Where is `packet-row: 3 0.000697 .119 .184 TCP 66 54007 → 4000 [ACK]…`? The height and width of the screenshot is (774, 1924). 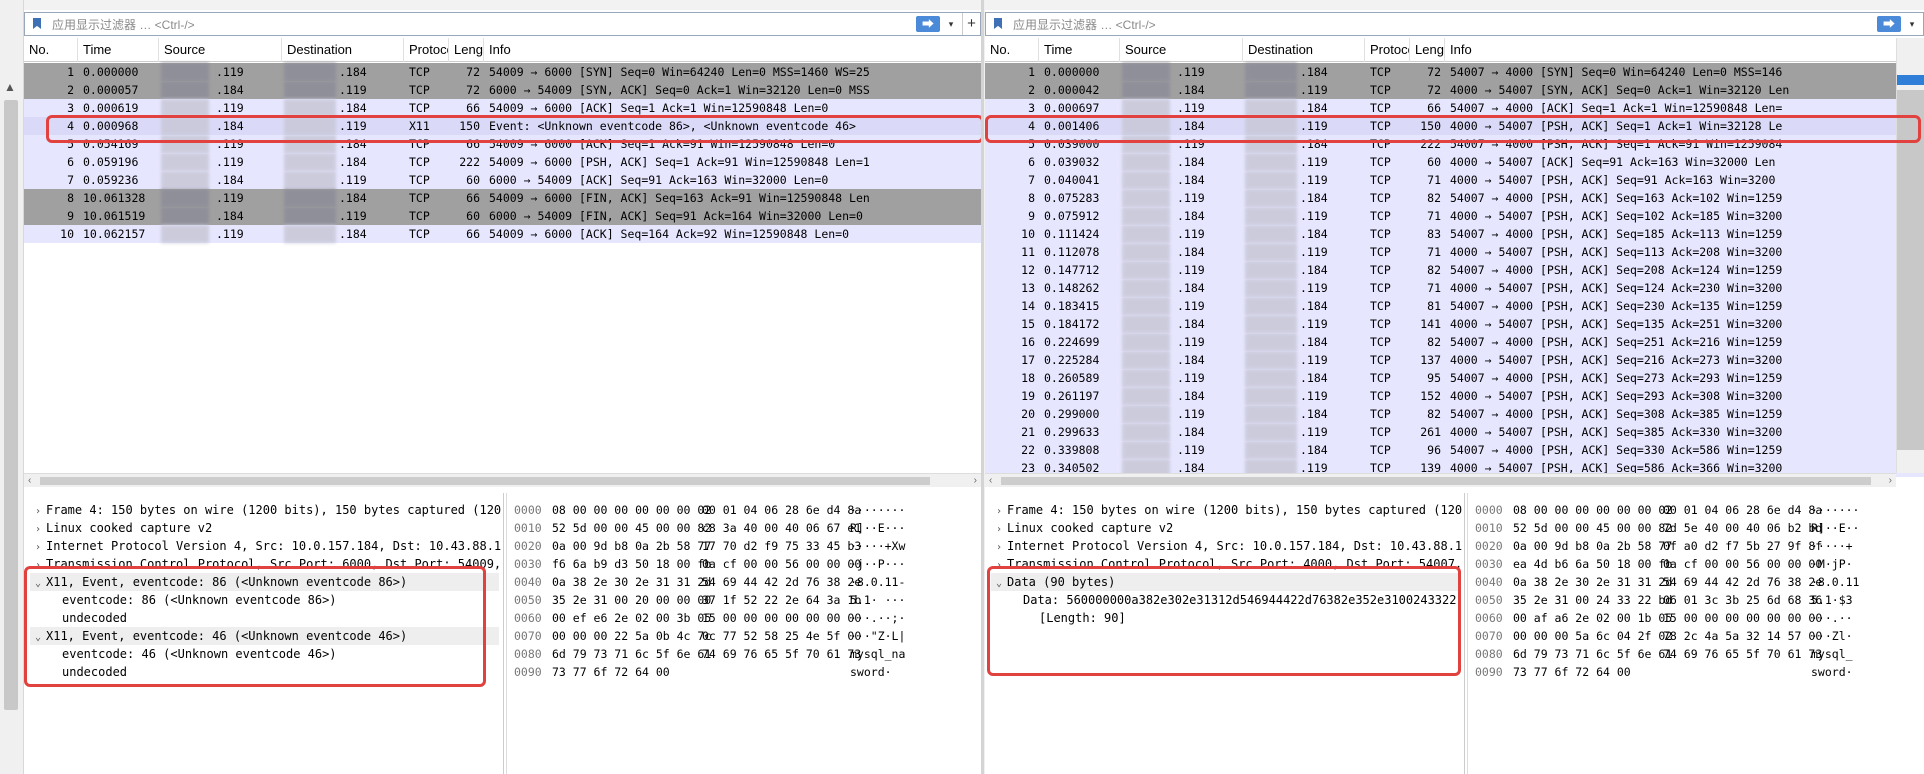
packet-row: 3 0.000697 .119 .184 TCP 66 54007 → 4000 [ACK]… is located at coordinates (1454, 108).